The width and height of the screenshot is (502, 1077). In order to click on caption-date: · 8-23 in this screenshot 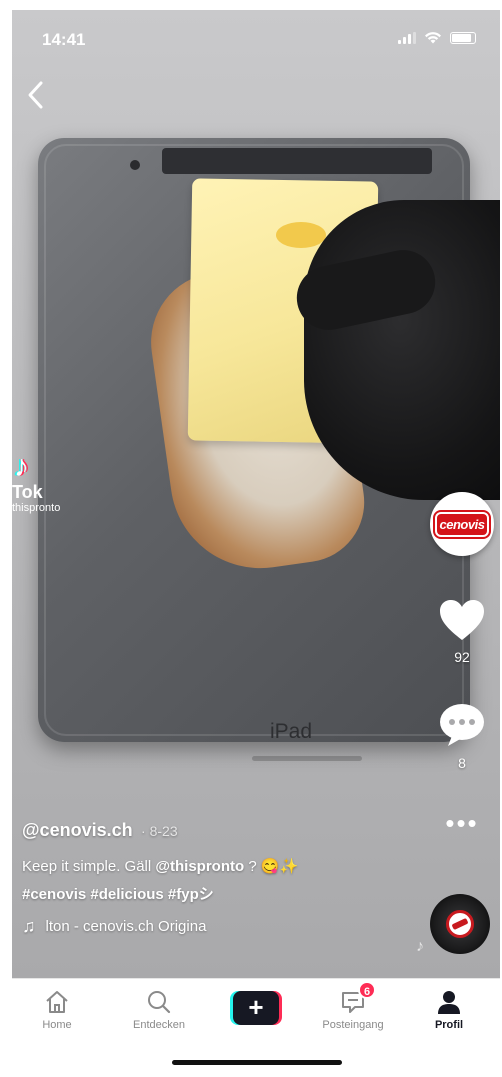, I will do `click(159, 831)`.